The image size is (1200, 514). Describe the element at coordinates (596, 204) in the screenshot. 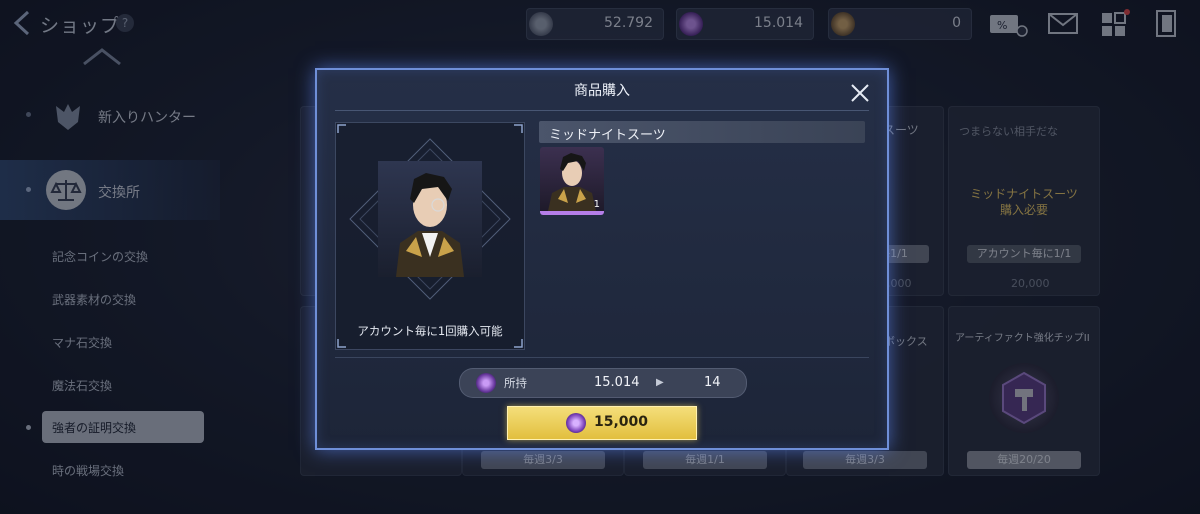

I see `item-count: 1` at that location.